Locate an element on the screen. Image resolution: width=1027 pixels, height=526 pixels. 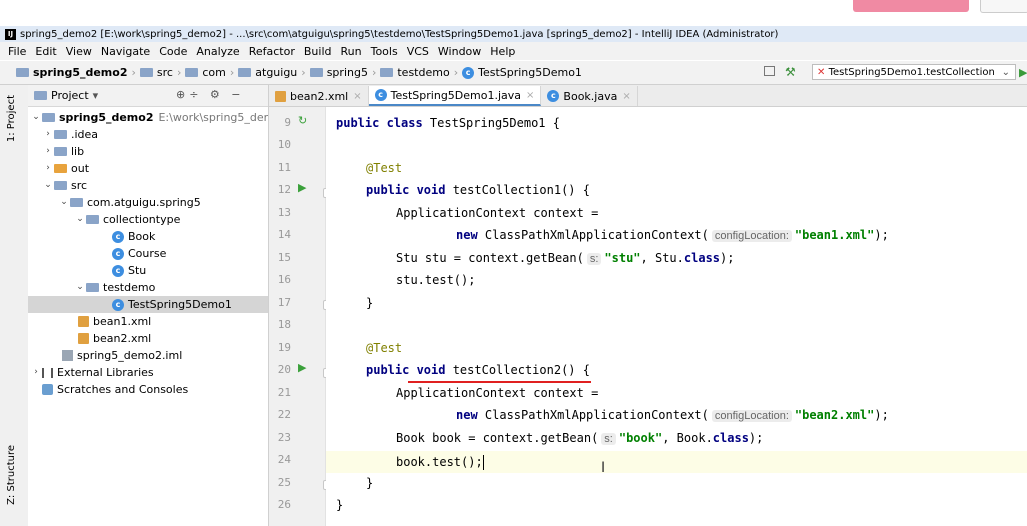
tab-testspring5demo1-java: c TestSpring5Demo1.java × is located at coordinates (455, 96).